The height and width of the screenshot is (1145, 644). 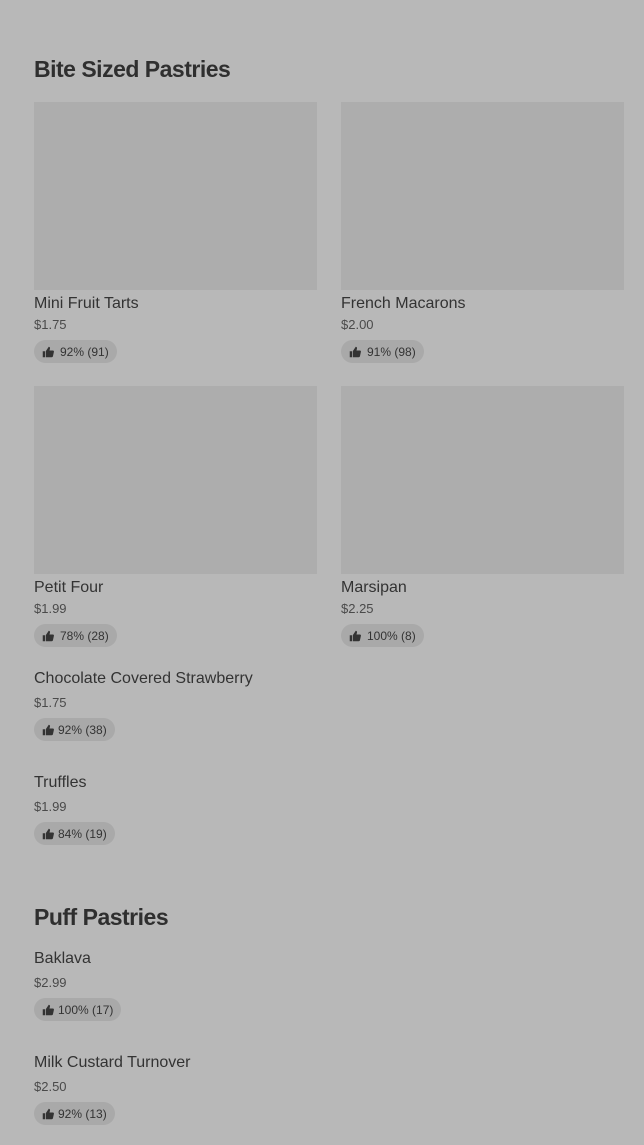 What do you see at coordinates (132, 69) in the screenshot?
I see `section-title: Bite Sized Pastries` at bounding box center [132, 69].